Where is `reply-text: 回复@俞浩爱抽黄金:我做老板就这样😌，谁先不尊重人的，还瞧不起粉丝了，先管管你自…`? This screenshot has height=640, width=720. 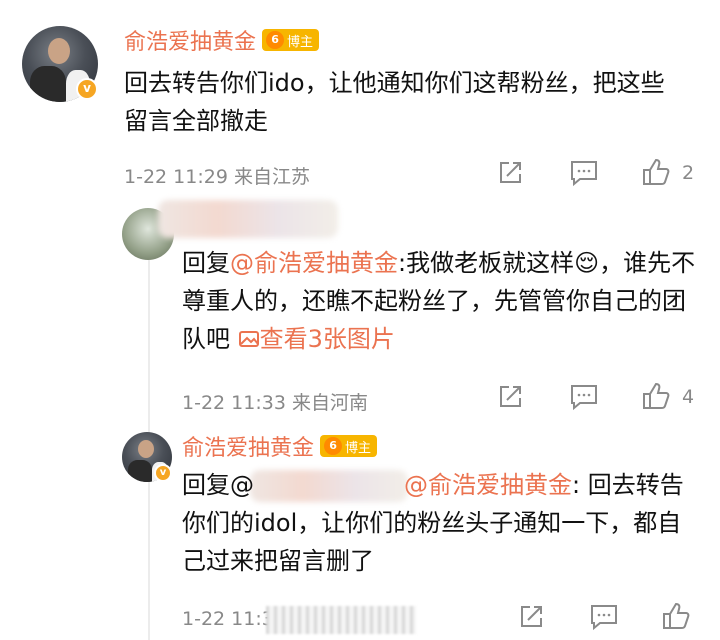 reply-text: 回复@俞浩爱抽黄金:我做老板就这样😌，谁先不尊重人的，还瞧不起粉丝了，先管管你自… is located at coordinates (439, 301).